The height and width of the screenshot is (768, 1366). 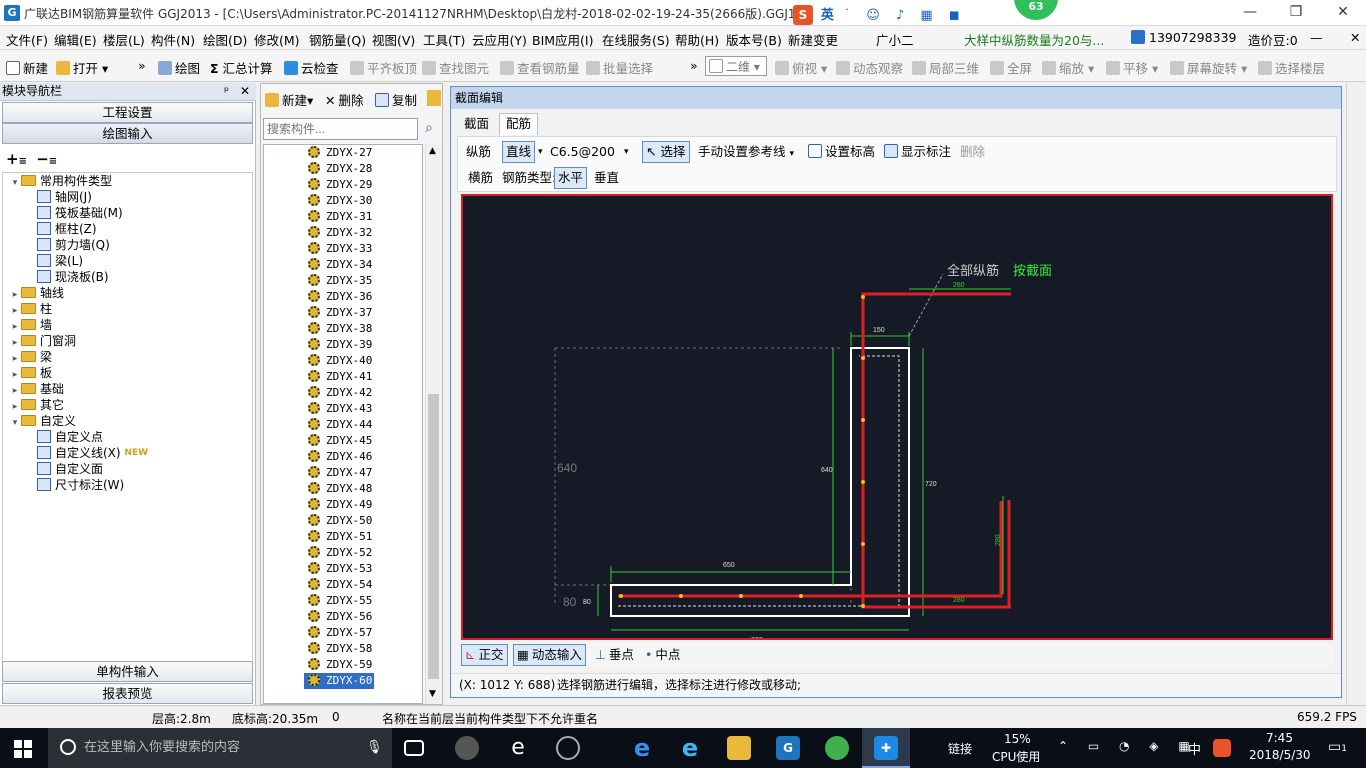 I want to click on tree-item: ▸ 板, so click(x=30, y=373).